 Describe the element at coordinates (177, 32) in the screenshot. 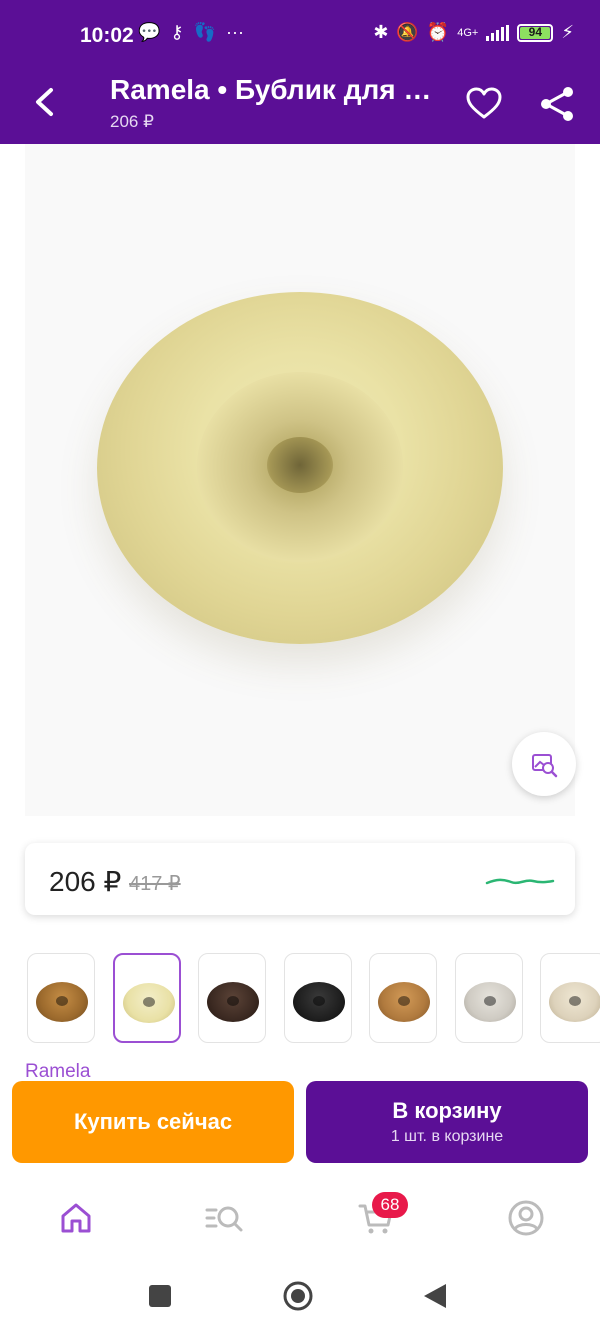

I see `key-icon: ⚷` at that location.